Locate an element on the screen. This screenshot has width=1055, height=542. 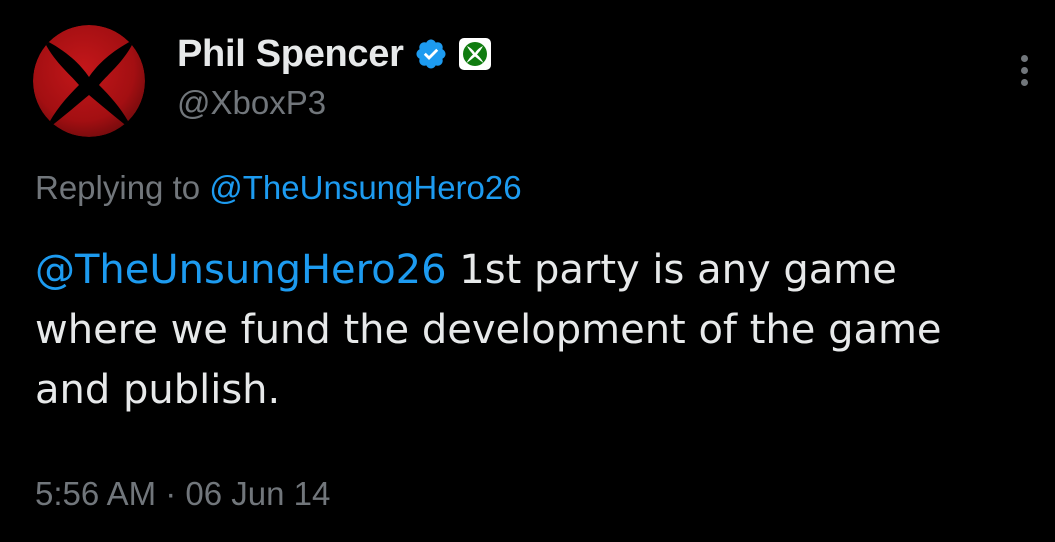
avatar is located at coordinates (89, 81).